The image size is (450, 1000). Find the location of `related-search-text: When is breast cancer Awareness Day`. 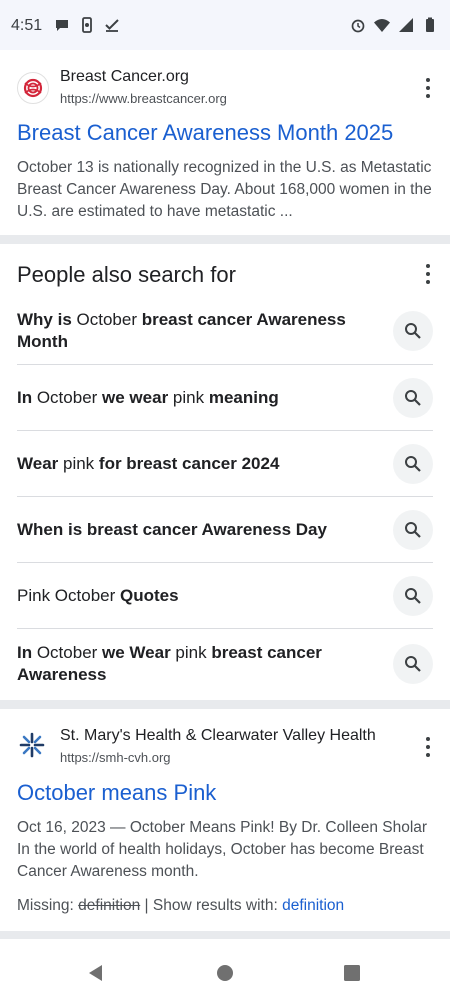

related-search-text: When is breast cancer Awareness Day is located at coordinates (187, 530).